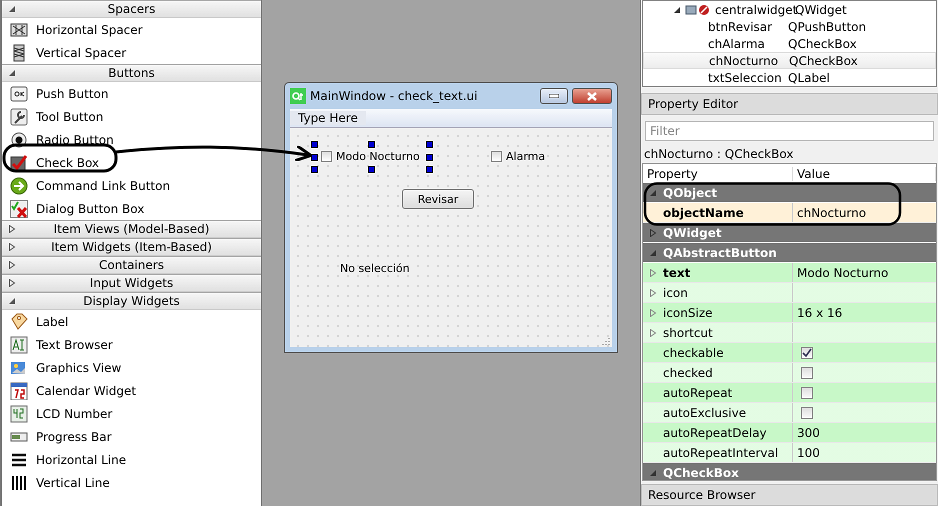 This screenshot has width=938, height=506. I want to click on property-name: shortcut, so click(688, 333).